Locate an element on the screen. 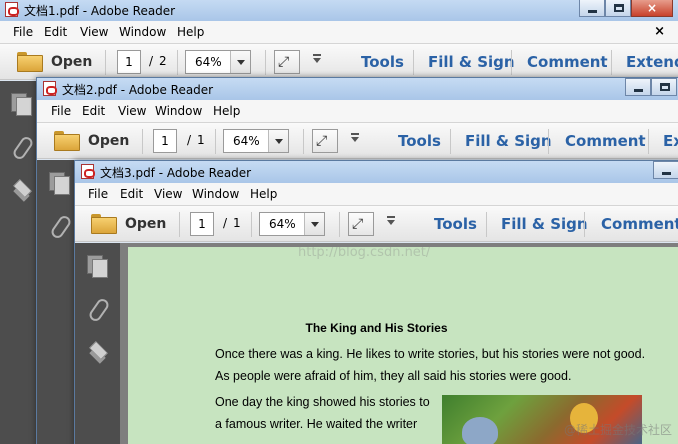  document-heading: The King and His Stories is located at coordinates (376, 328).